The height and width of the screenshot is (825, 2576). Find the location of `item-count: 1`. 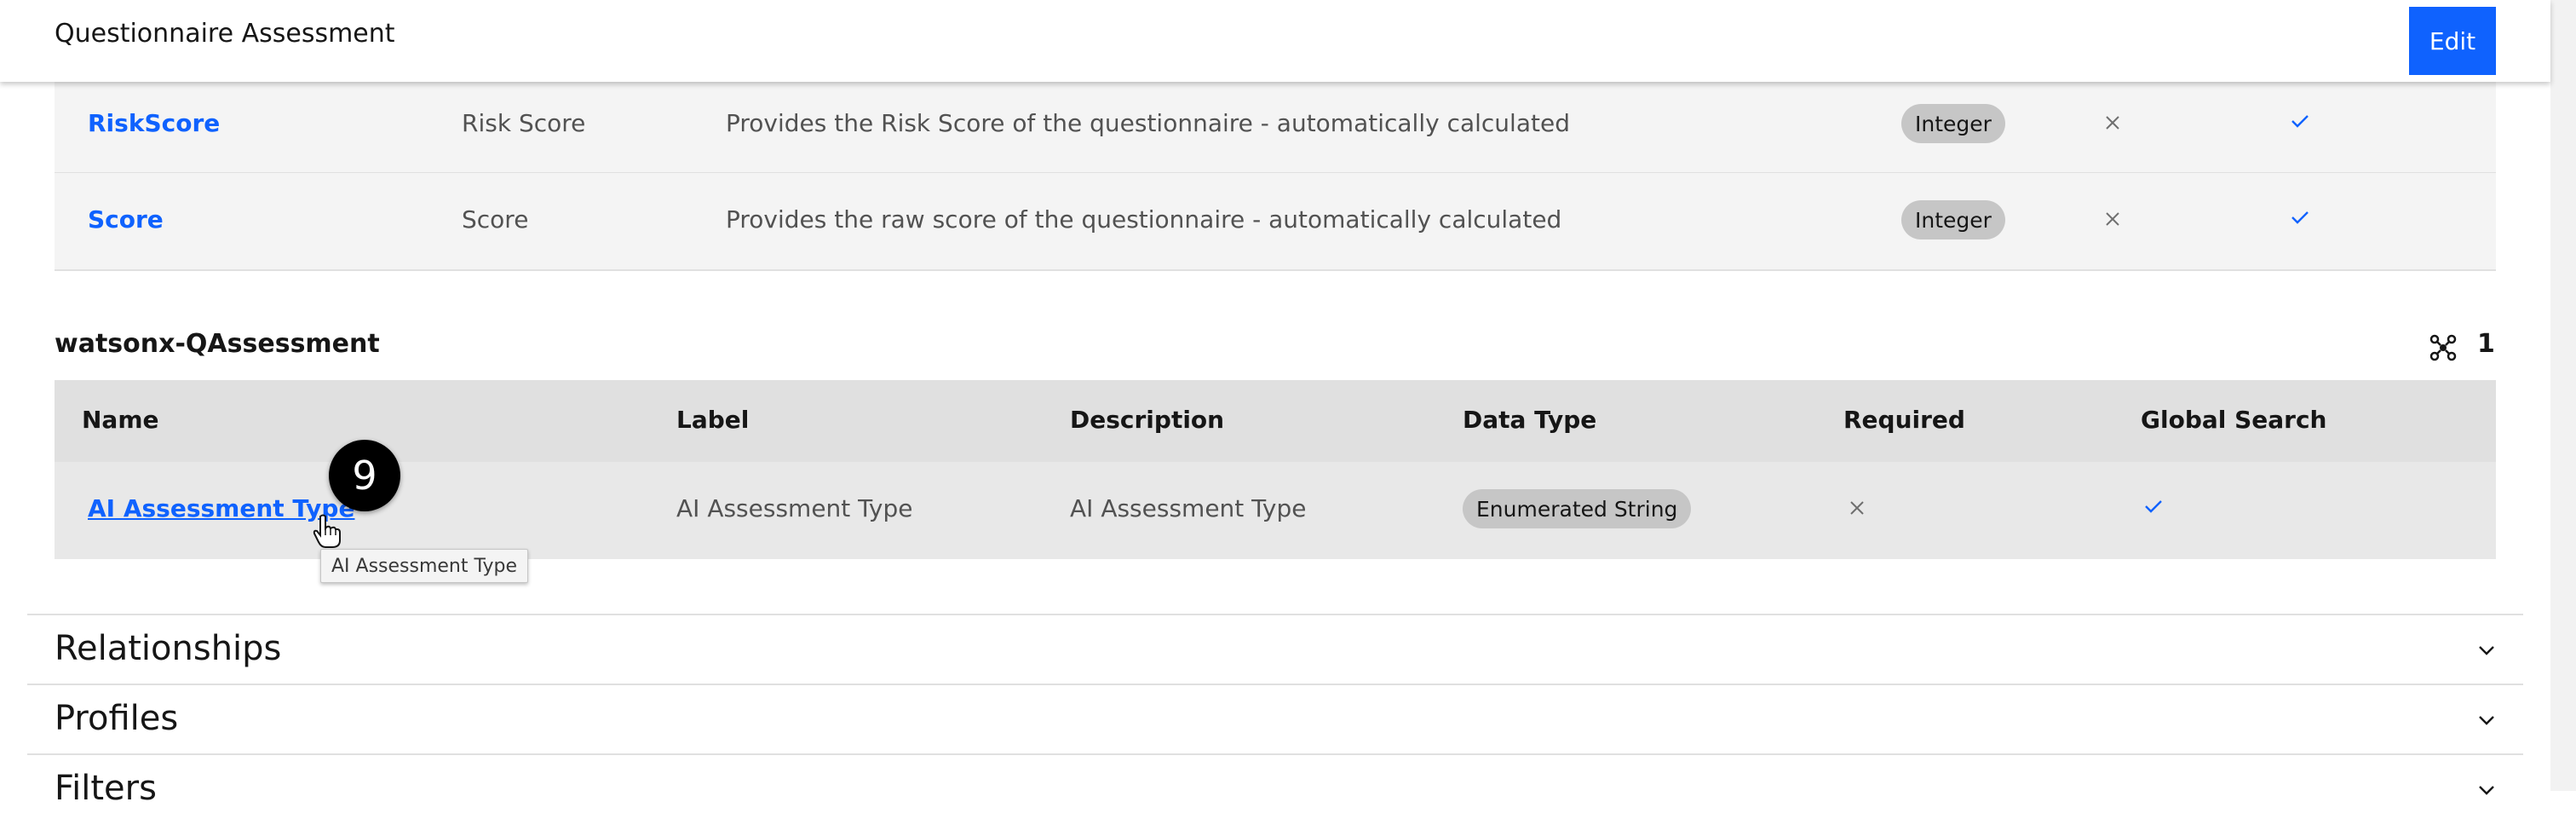

item-count: 1 is located at coordinates (2486, 344).